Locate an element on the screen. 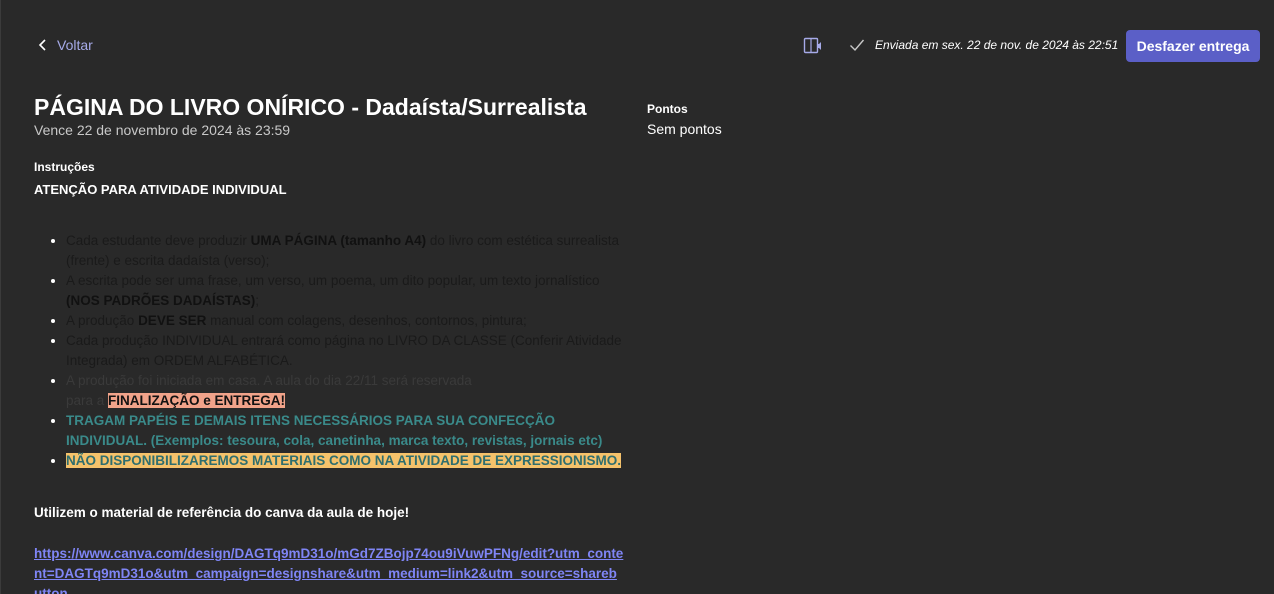  attention-heading: ATENÇÃO PARA ATIVIDADE INDIVIDUAL is located at coordinates (160, 189).